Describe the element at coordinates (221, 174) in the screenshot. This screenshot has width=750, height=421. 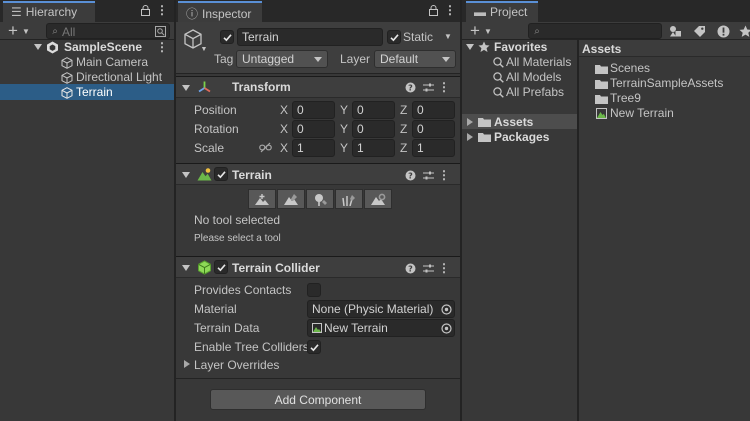
I see `terrain-enabled-checkbox` at that location.